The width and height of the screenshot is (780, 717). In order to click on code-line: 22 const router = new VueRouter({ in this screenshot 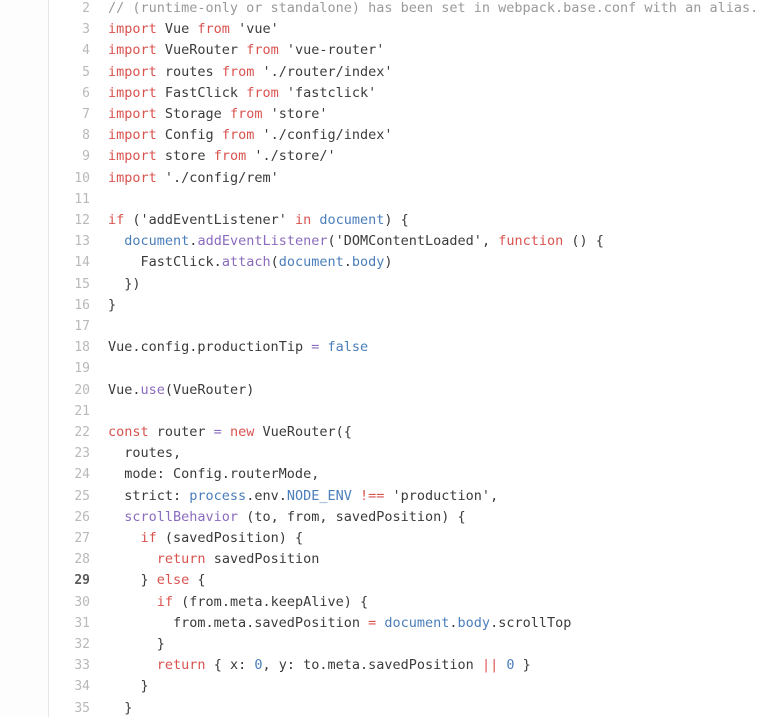, I will do `click(390, 432)`.